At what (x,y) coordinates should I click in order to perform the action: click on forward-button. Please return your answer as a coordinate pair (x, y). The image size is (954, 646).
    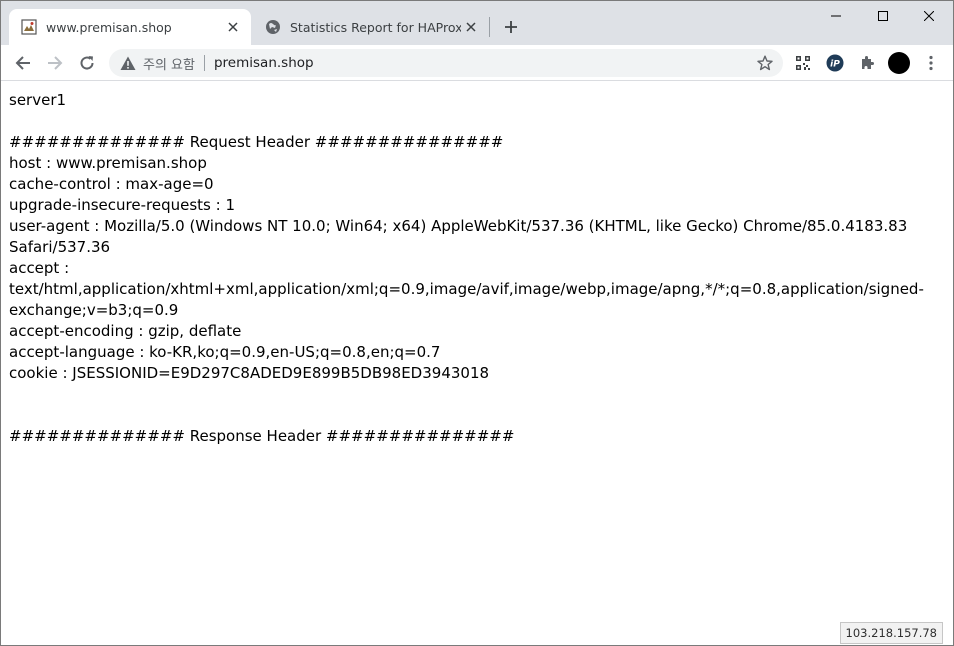
    Looking at the image, I should click on (55, 63).